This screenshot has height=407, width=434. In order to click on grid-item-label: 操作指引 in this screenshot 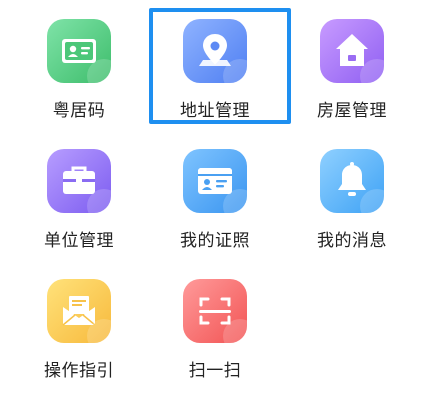, I will do `click(79, 371)`.